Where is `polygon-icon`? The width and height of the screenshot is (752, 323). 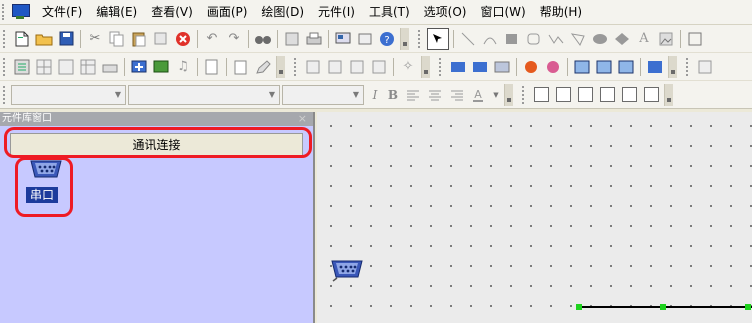
polygon-icon is located at coordinates (578, 39).